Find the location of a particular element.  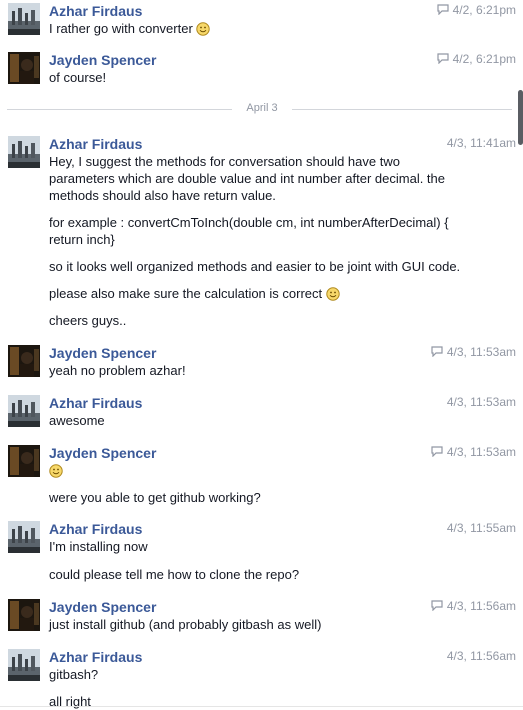

message-text: I'm installing now is located at coordinates (98, 546).